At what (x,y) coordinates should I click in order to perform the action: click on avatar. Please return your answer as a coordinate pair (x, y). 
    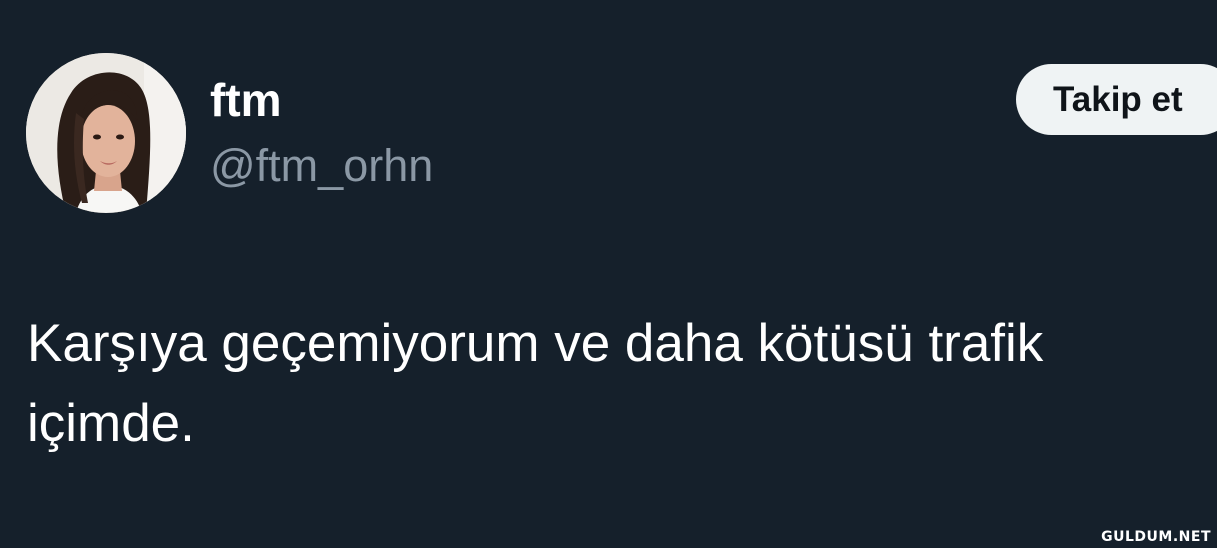
    Looking at the image, I should click on (106, 133).